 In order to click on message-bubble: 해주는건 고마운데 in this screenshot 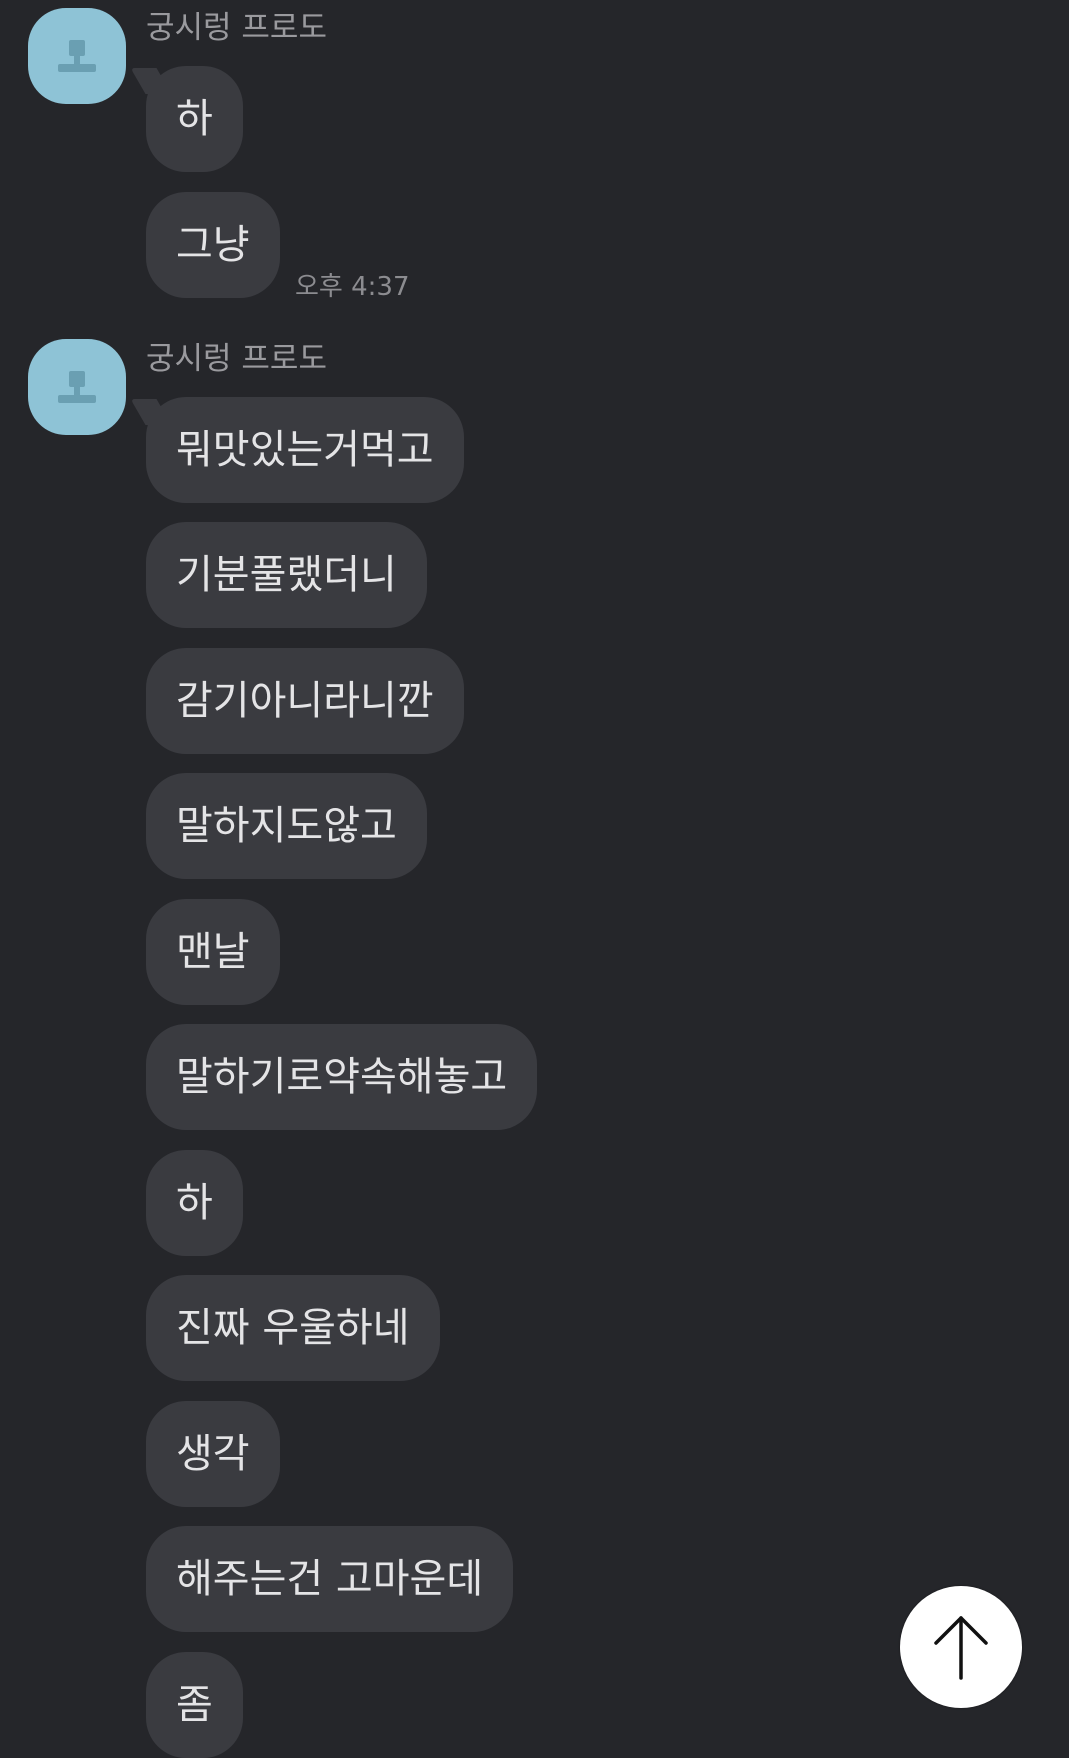, I will do `click(330, 1579)`.